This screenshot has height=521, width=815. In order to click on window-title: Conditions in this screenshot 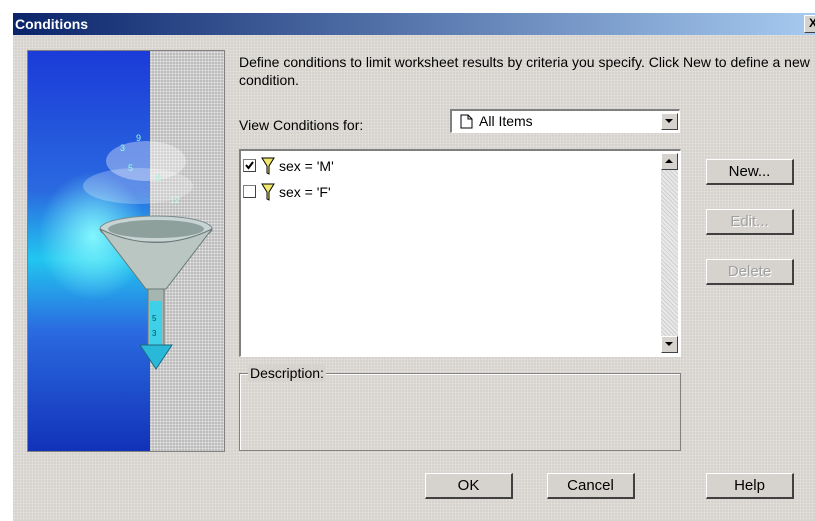, I will do `click(52, 24)`.